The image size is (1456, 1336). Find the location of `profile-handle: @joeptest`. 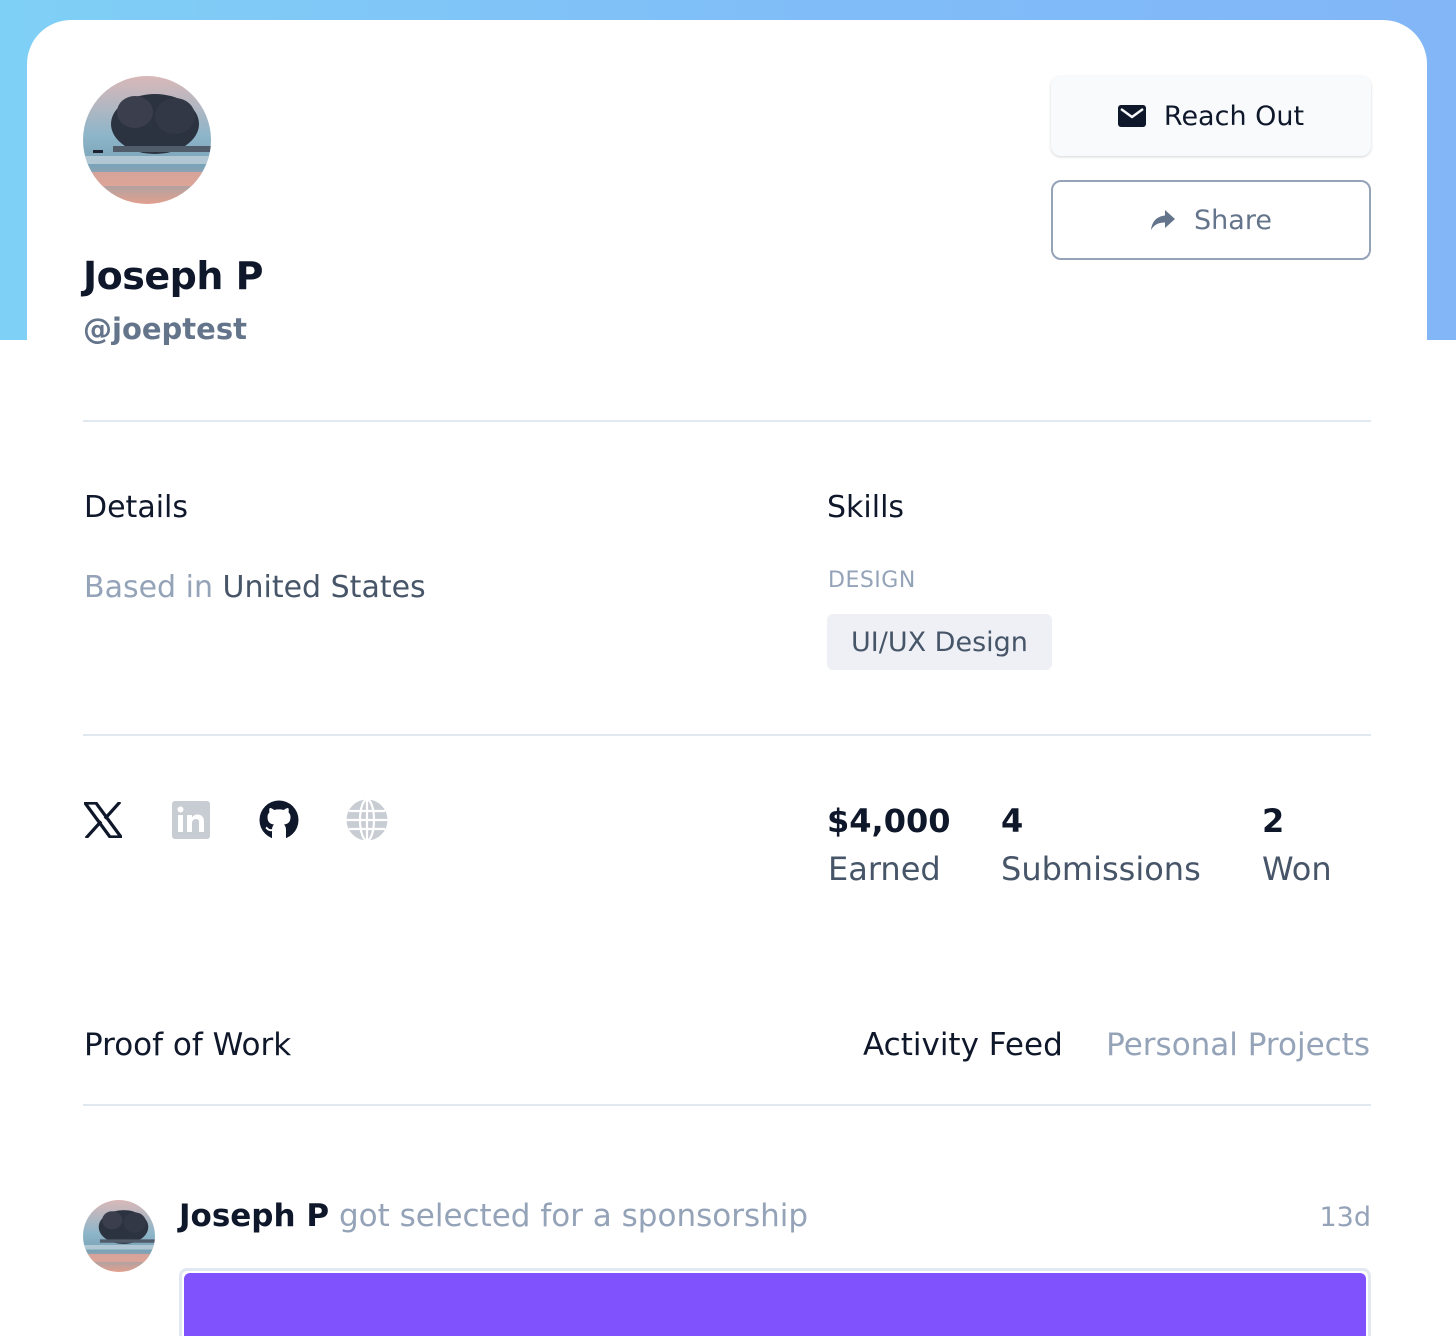

profile-handle: @joeptest is located at coordinates (165, 329).